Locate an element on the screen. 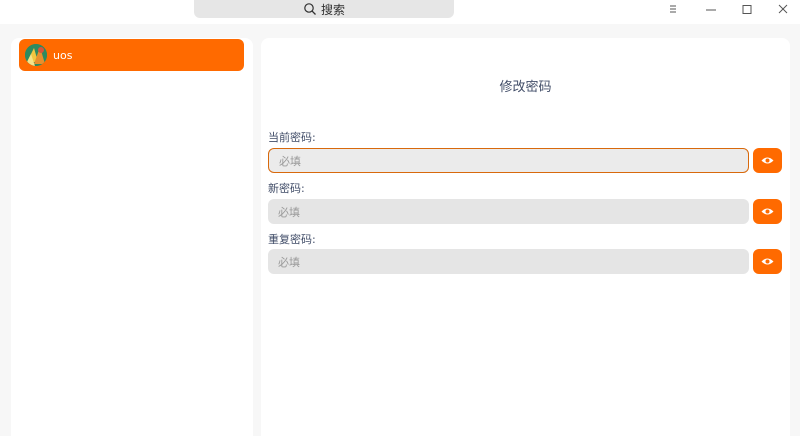 The width and height of the screenshot is (800, 436). repeat-password-field: 必填 is located at coordinates (508, 261).